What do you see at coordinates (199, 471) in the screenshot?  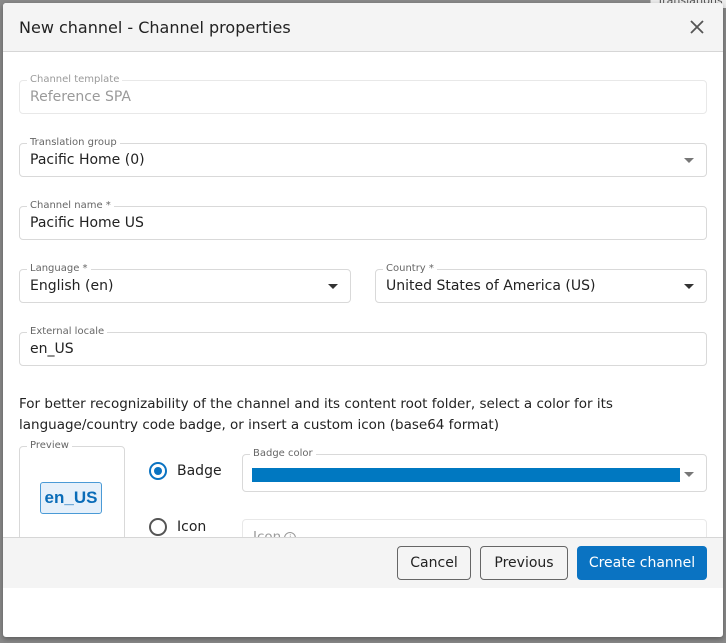 I see `badge-radio-label: Badge` at bounding box center [199, 471].